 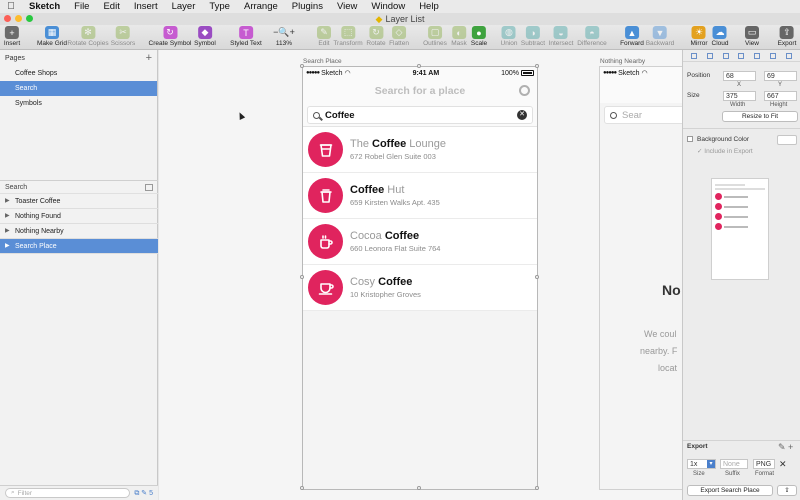 What do you see at coordinates (741, 55) in the screenshot?
I see `align-top-icon` at bounding box center [741, 55].